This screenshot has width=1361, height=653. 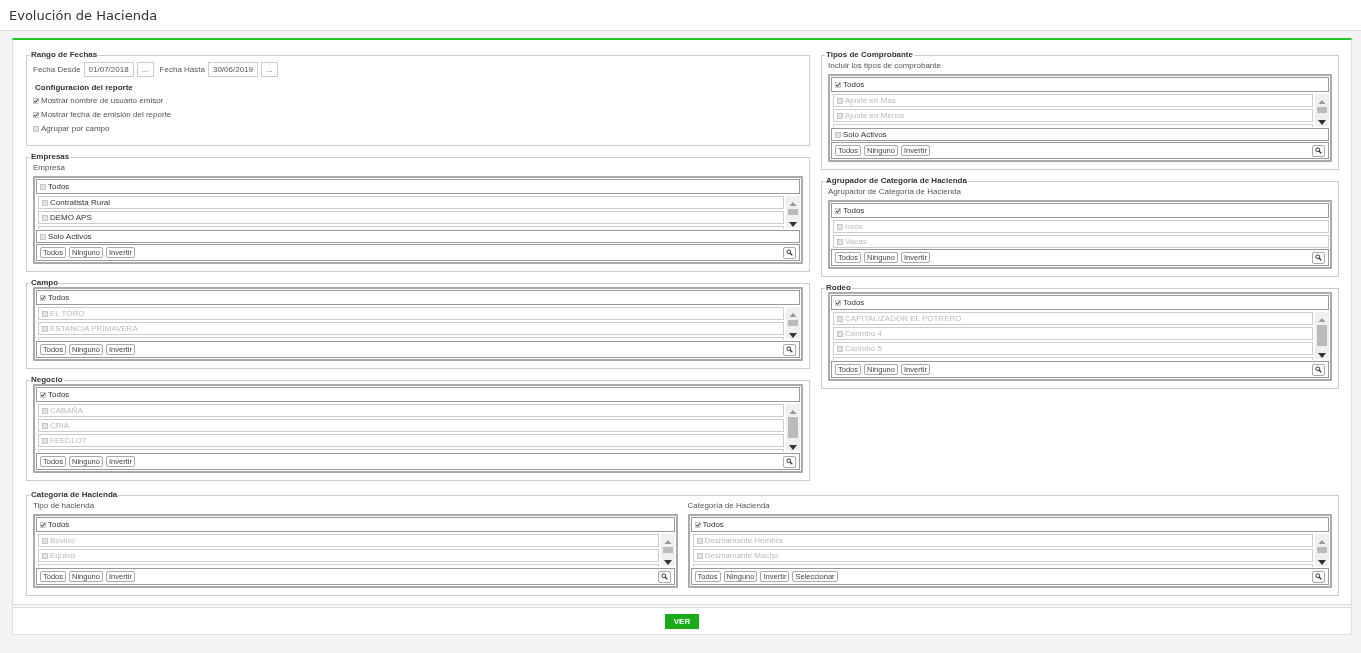 What do you see at coordinates (57, 69) in the screenshot?
I see `field-label: Fecha Desde` at bounding box center [57, 69].